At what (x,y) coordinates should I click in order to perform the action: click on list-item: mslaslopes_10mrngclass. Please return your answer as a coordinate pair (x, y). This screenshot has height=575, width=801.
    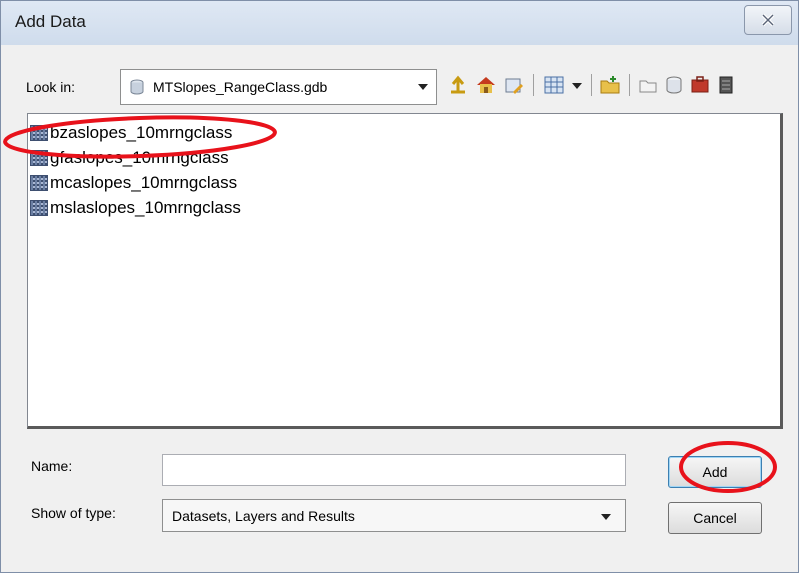
    Looking at the image, I should click on (135, 208).